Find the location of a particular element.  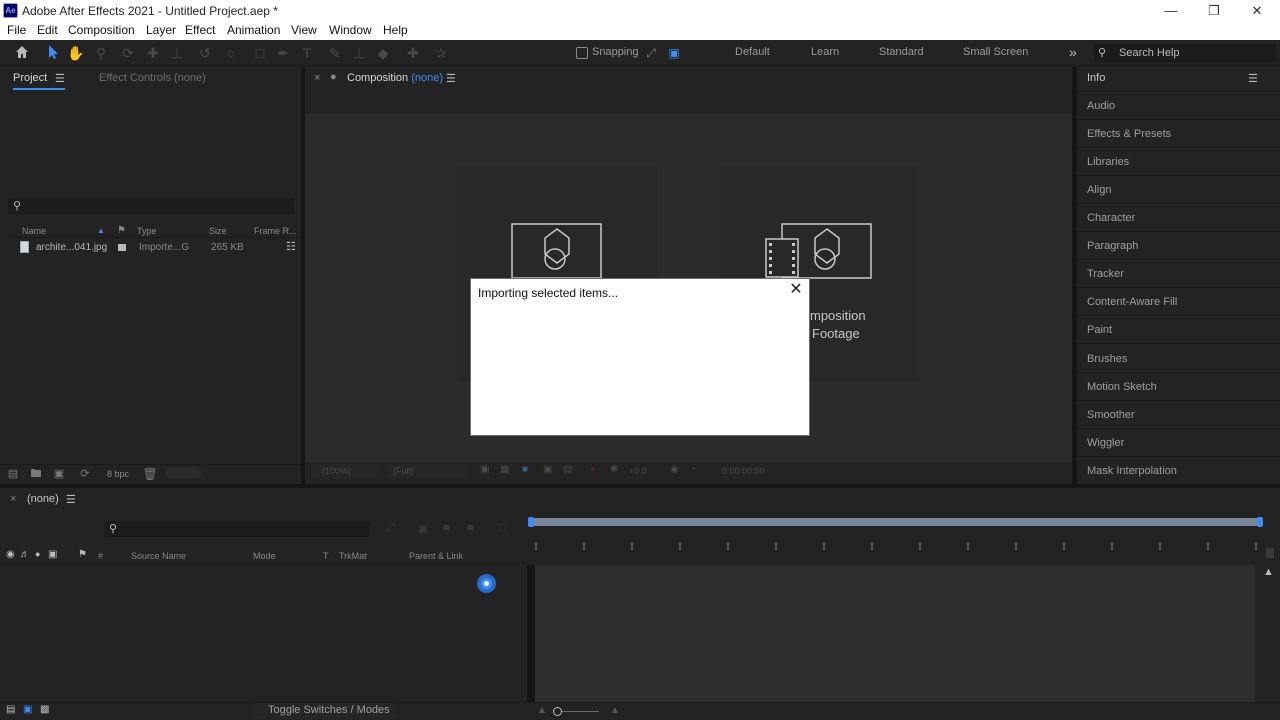

workspace-default: Default is located at coordinates (752, 52).